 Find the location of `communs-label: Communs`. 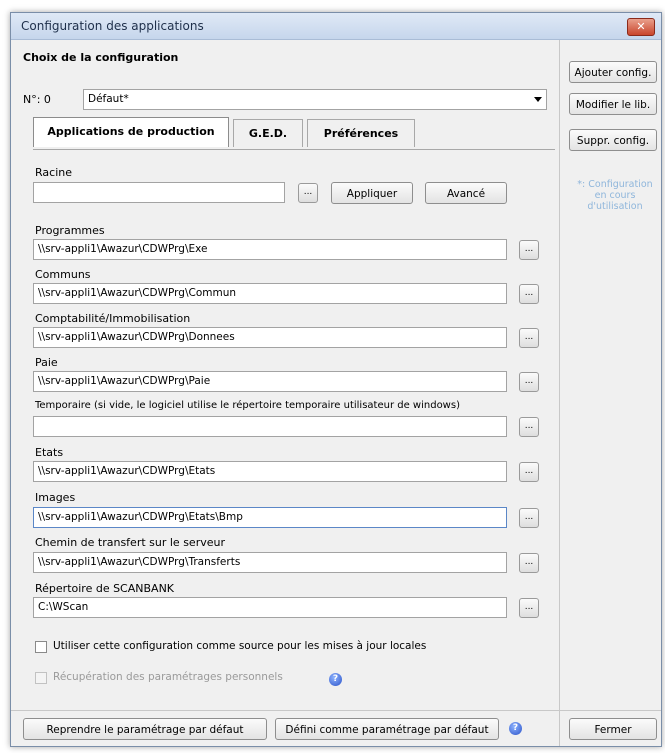

communs-label: Communs is located at coordinates (63, 274).